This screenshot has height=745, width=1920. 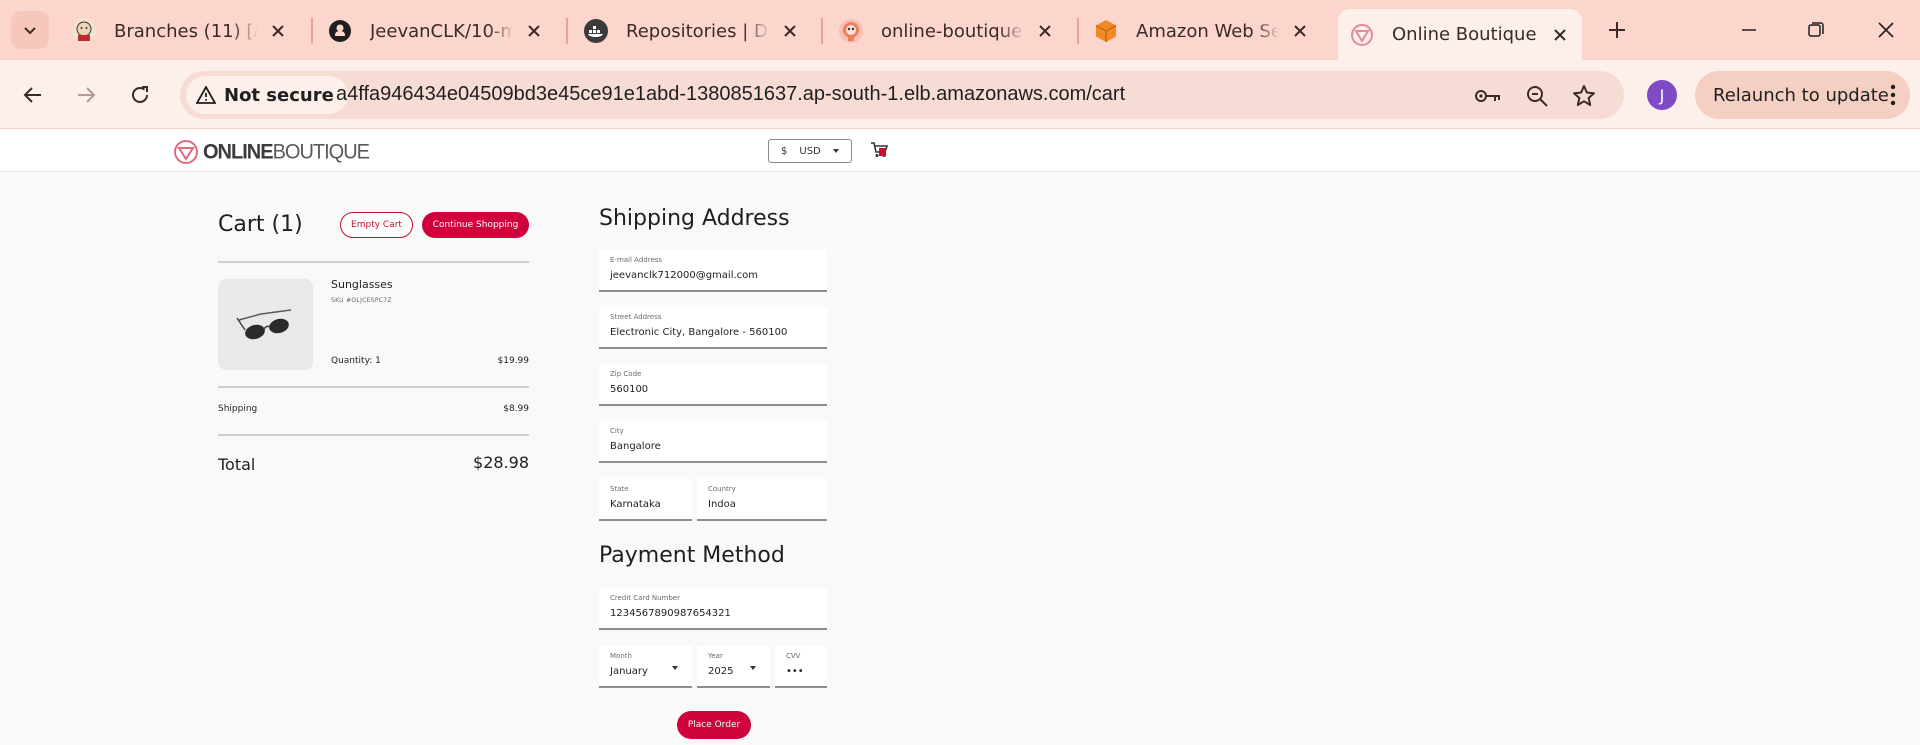 I want to click on site-info-chip: Not secure, so click(x=267, y=95).